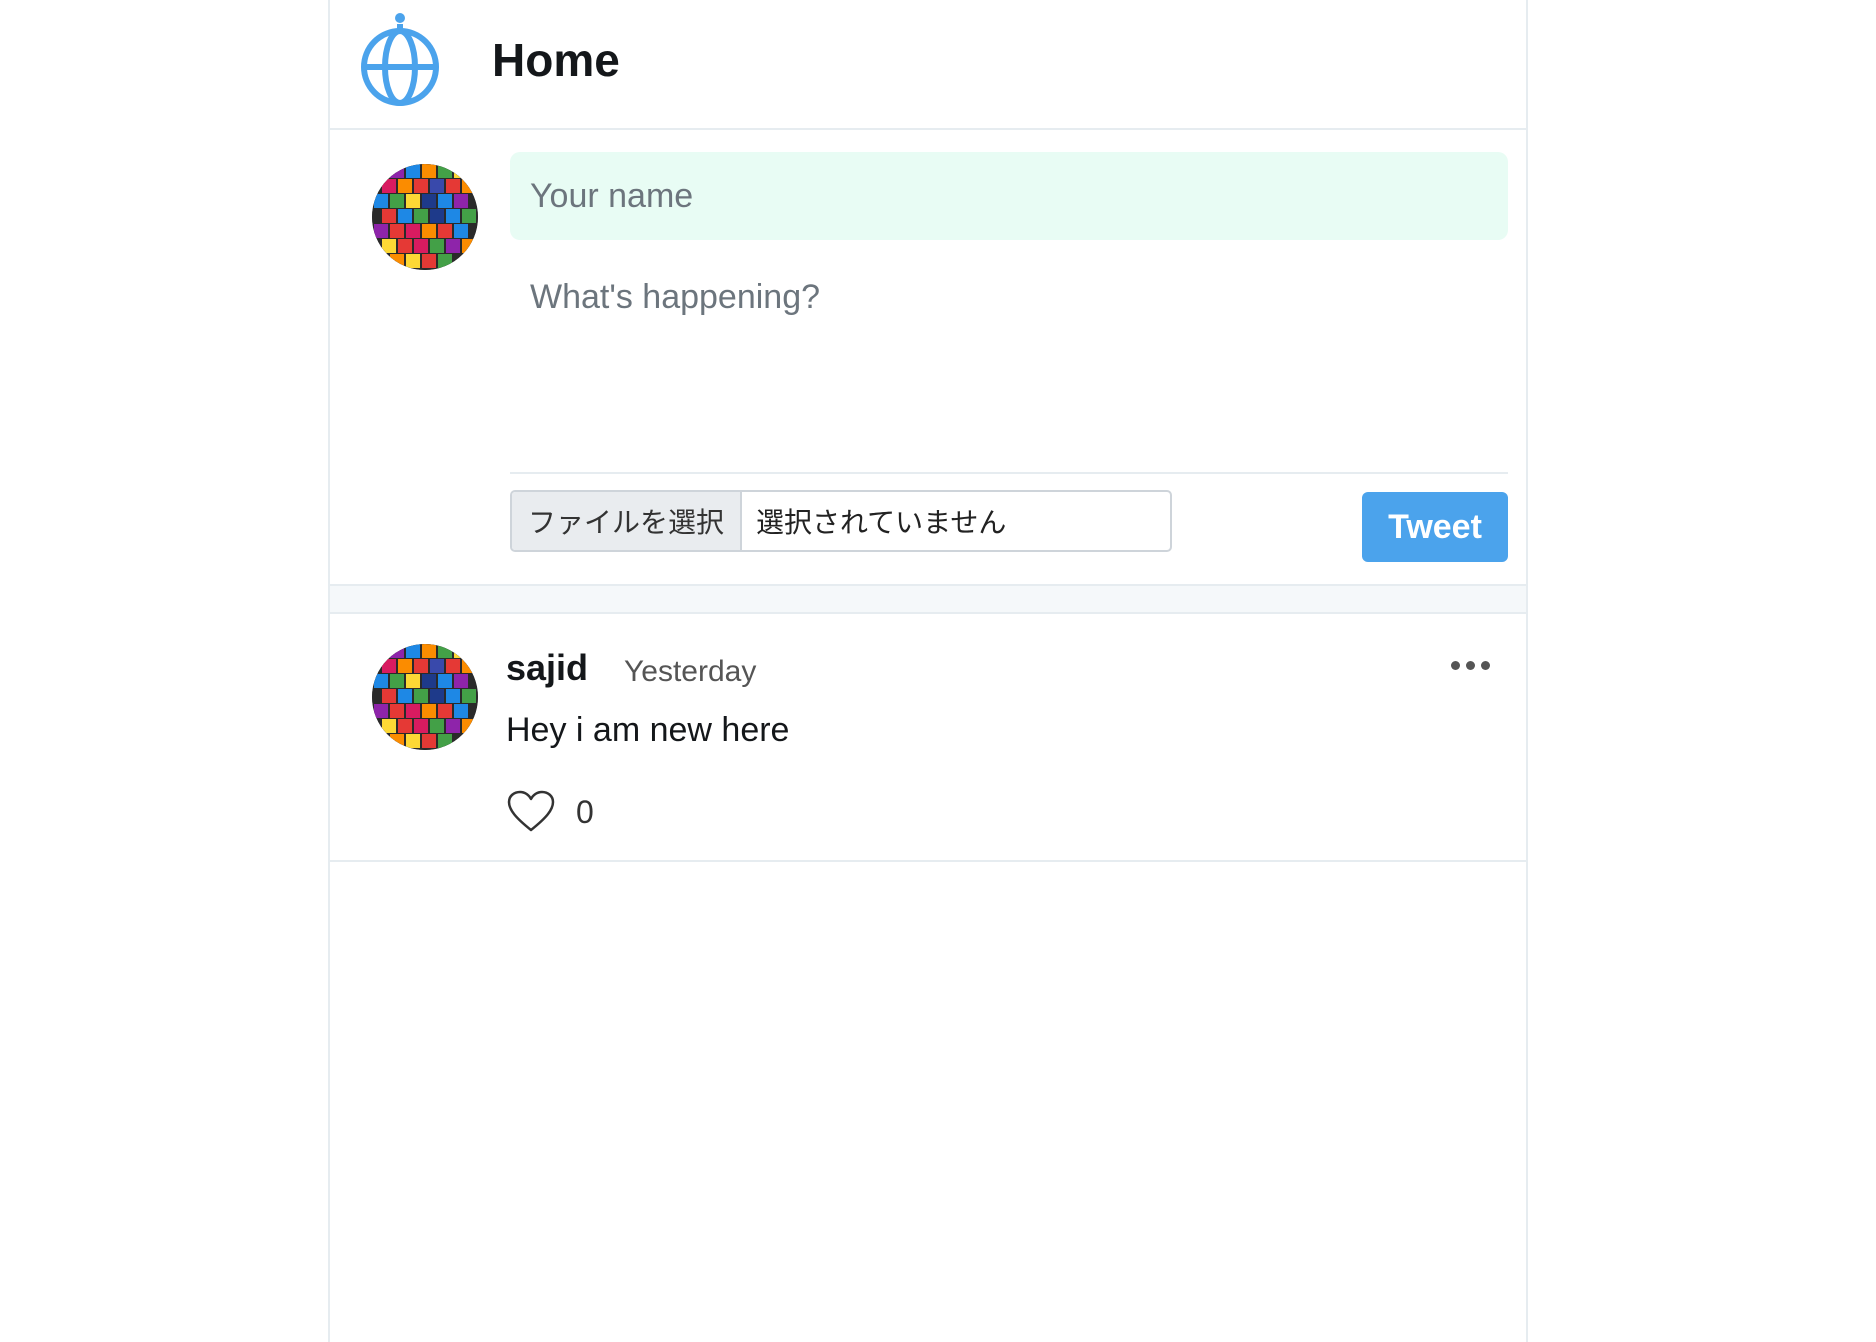  Describe the element at coordinates (648, 730) in the screenshot. I see `tweet-text: Hey i am new here` at that location.